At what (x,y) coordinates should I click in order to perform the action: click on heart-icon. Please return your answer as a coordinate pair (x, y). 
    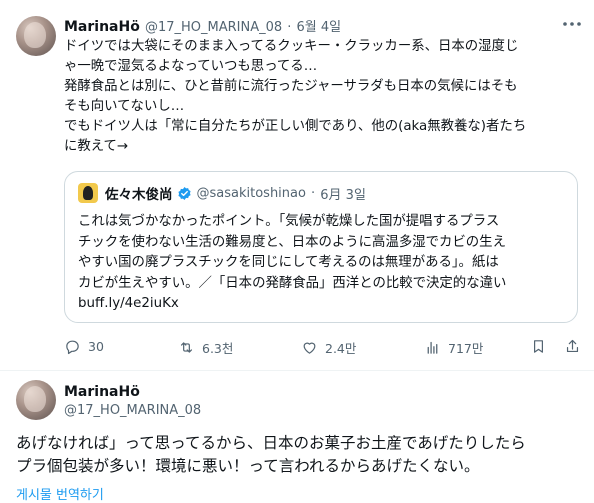
    Looking at the image, I should click on (309, 348).